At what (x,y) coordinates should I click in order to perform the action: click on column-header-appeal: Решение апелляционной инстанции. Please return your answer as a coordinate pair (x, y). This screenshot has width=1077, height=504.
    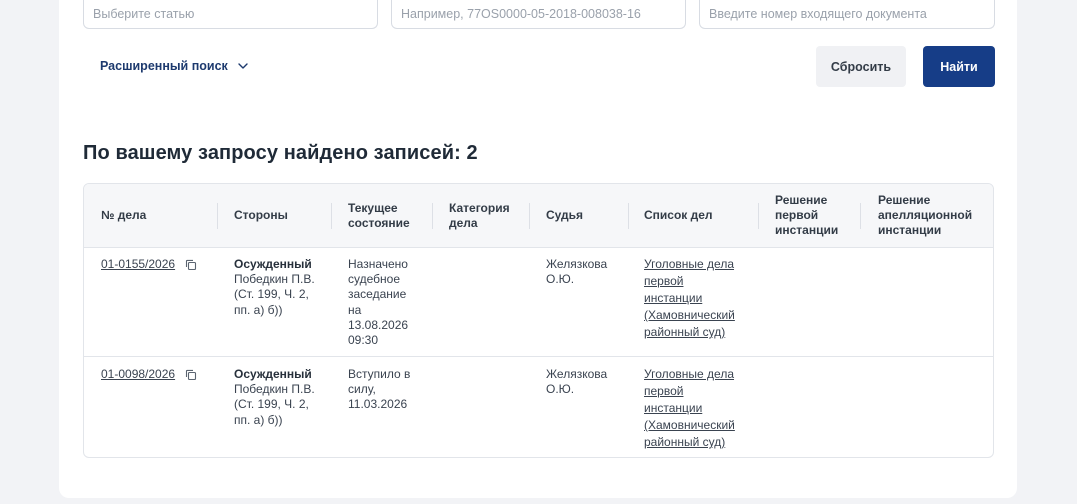
    Looking at the image, I should click on (925, 215).